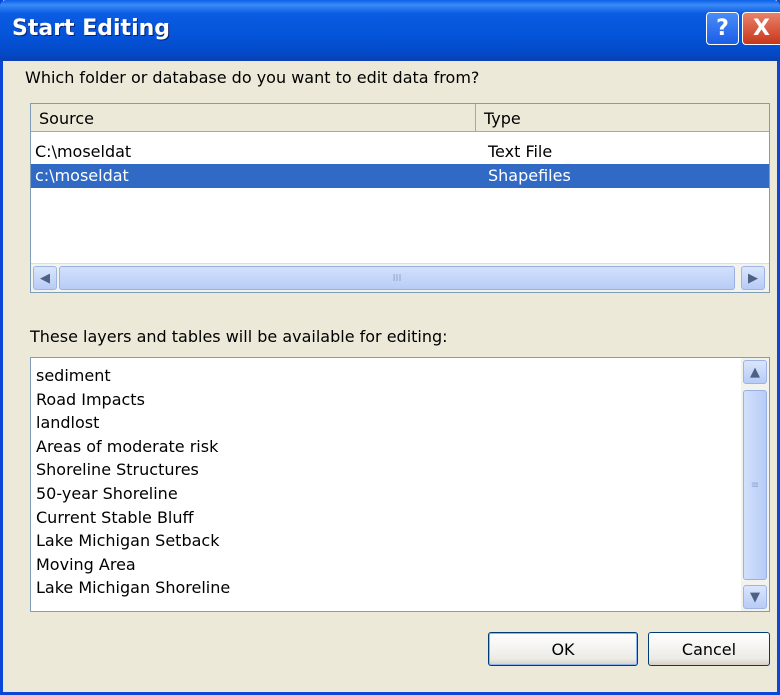 Image resolution: width=780 pixels, height=695 pixels. Describe the element at coordinates (253, 118) in the screenshot. I see `column-header-source: Source` at that location.